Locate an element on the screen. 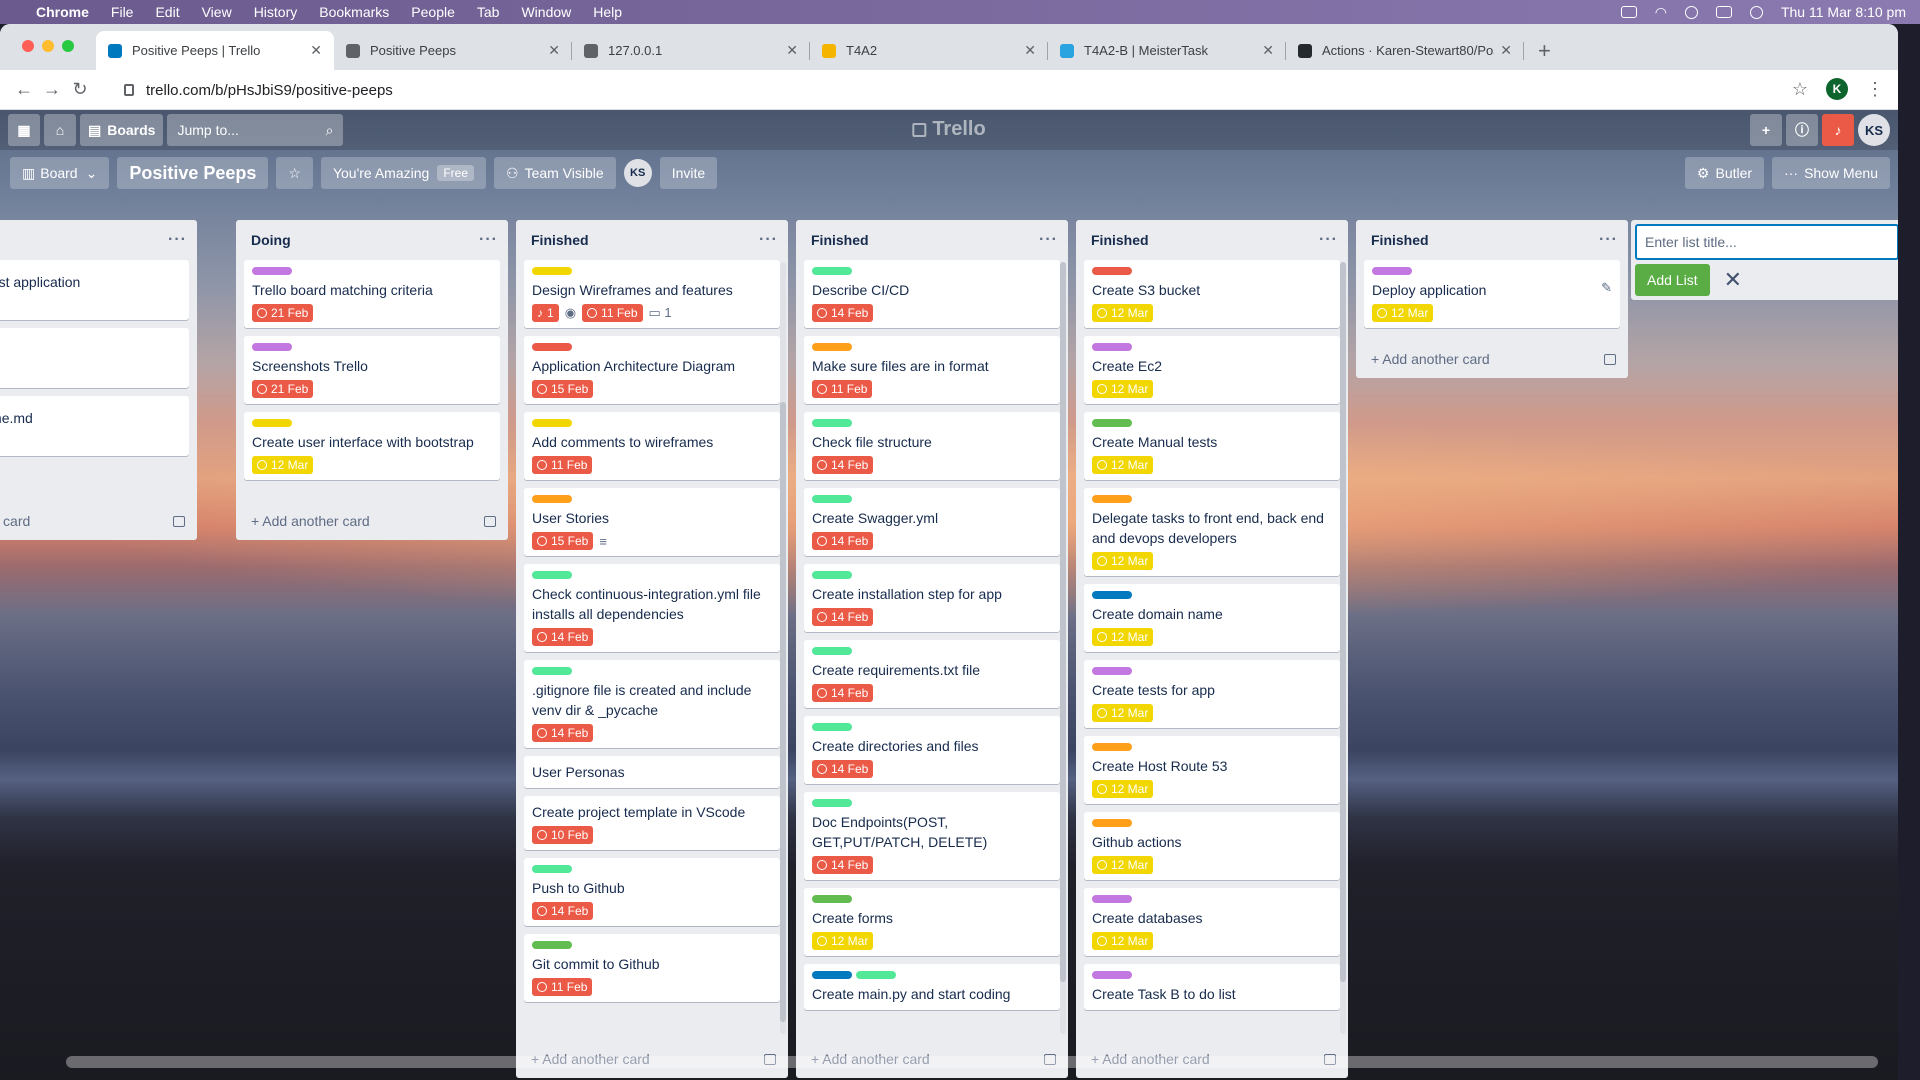  card: Create Manual tests 12 Mar is located at coordinates (1212, 446).